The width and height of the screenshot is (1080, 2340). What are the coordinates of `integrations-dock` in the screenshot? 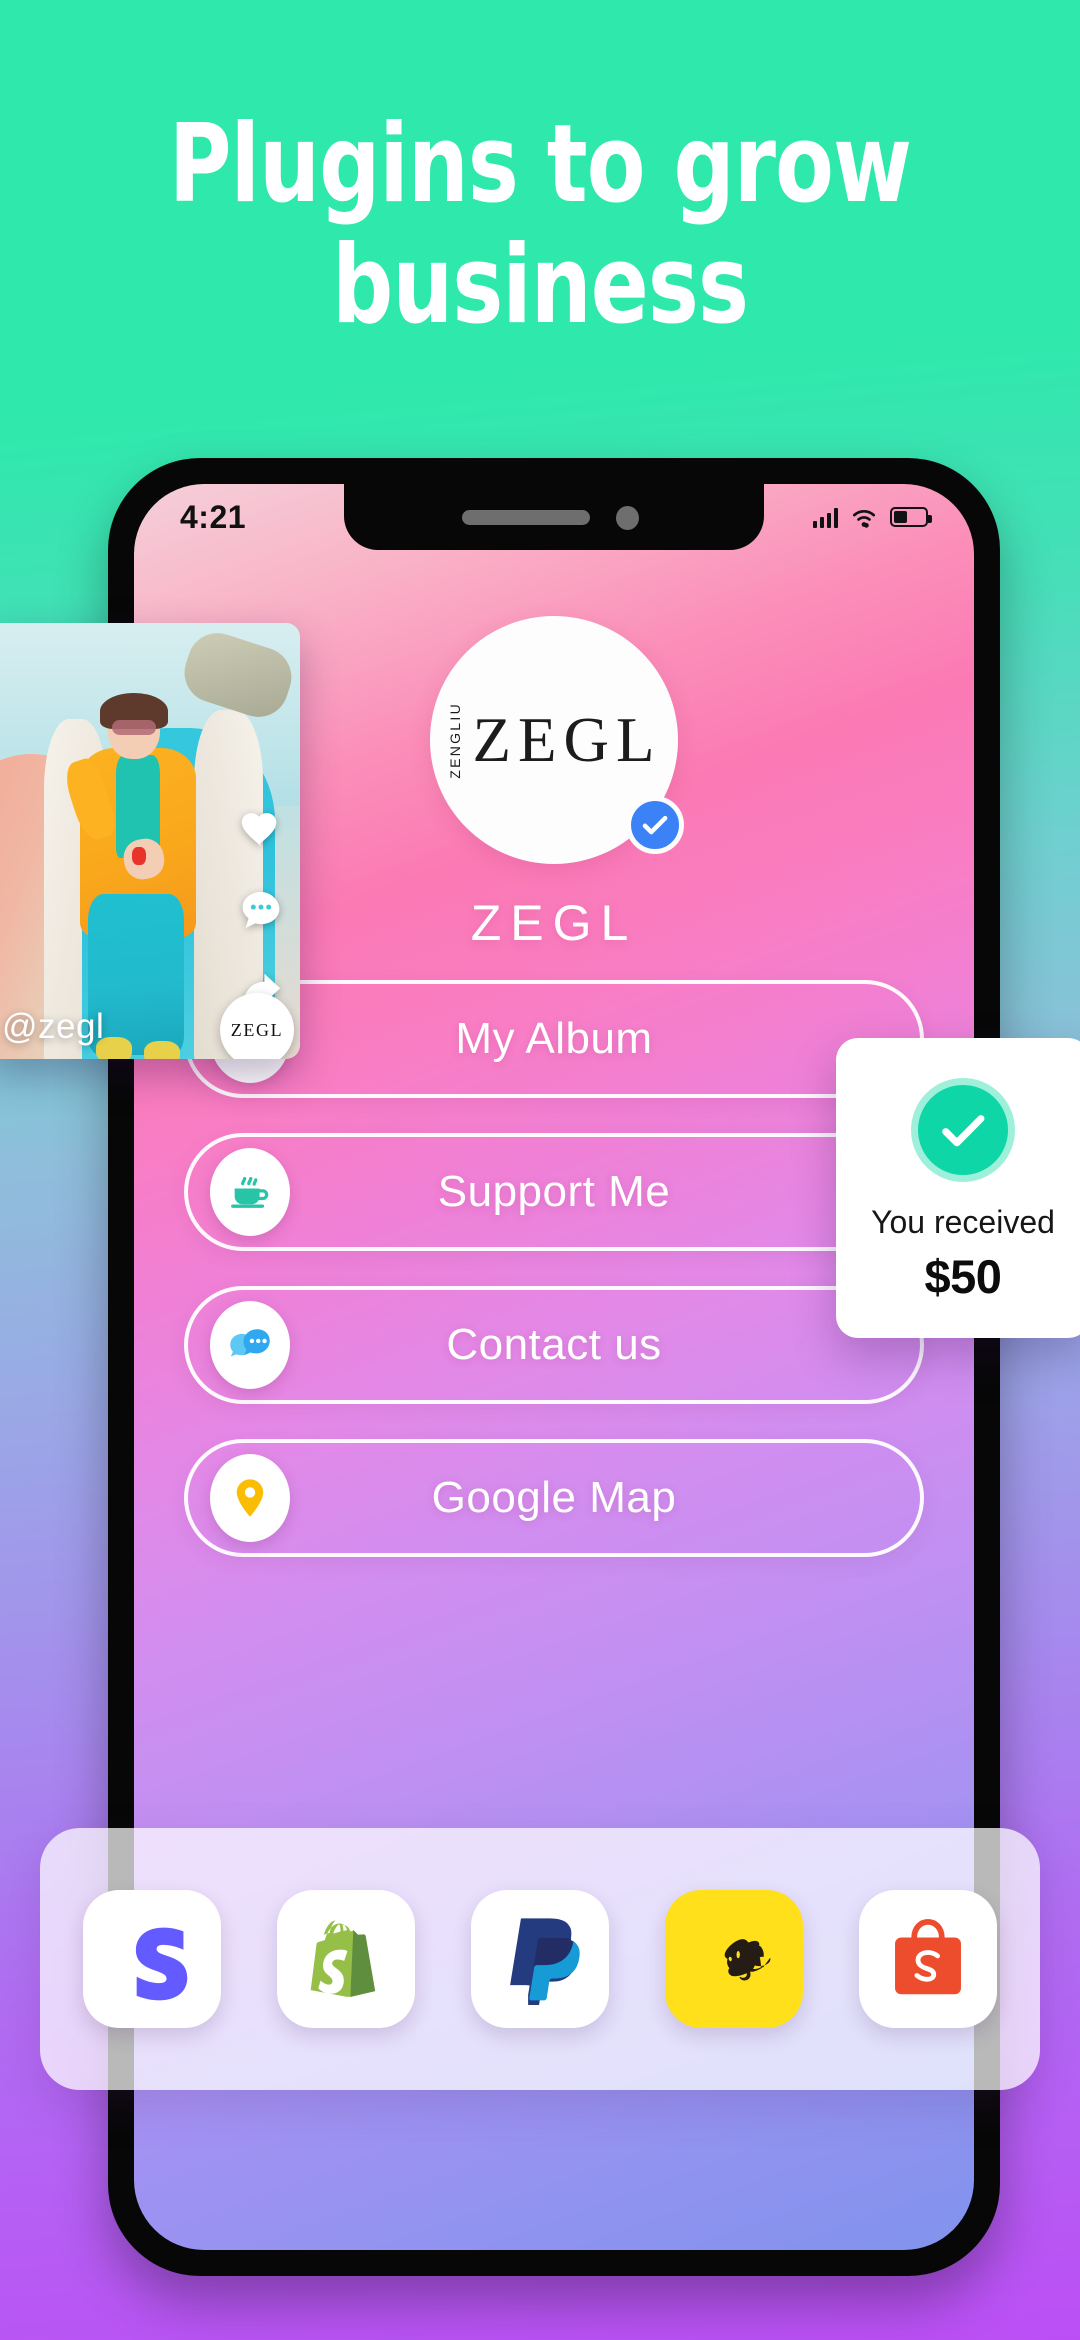 It's located at (540, 1959).